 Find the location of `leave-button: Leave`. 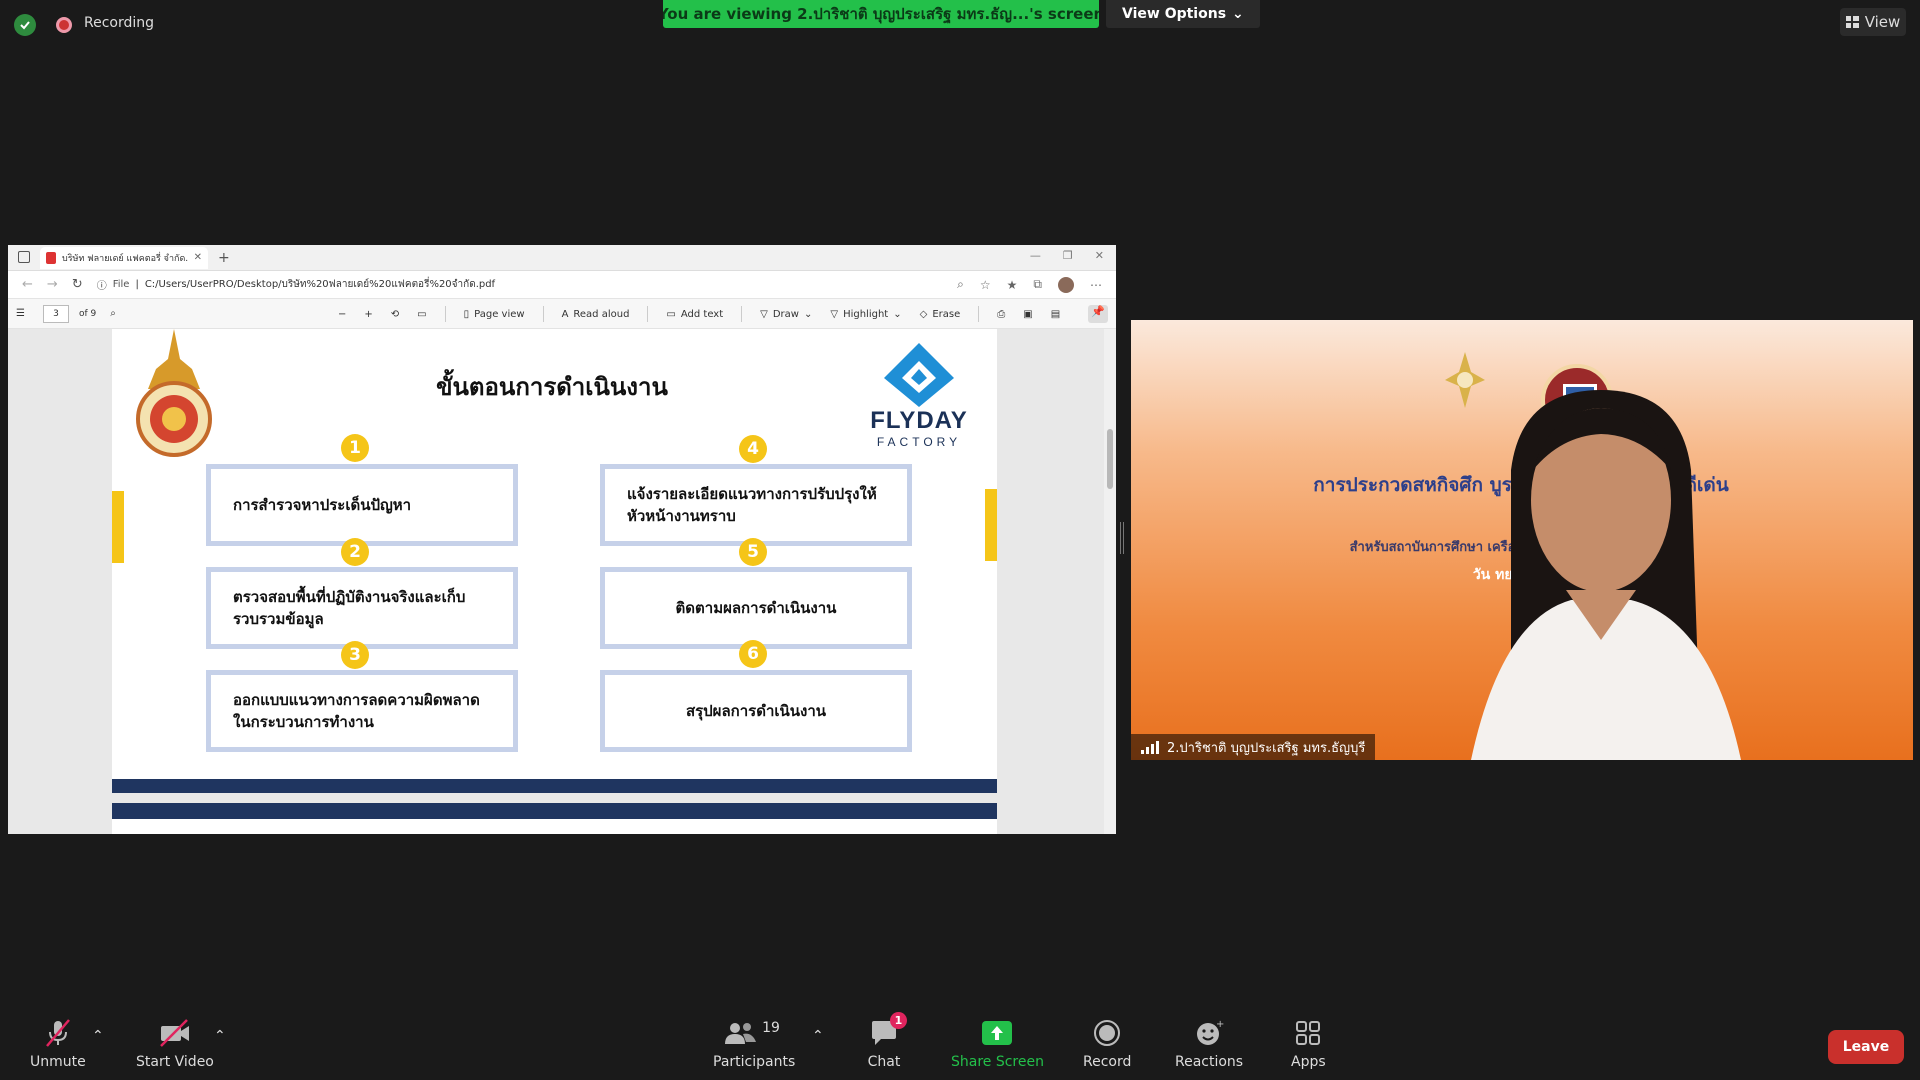

leave-button: Leave is located at coordinates (1866, 1047).